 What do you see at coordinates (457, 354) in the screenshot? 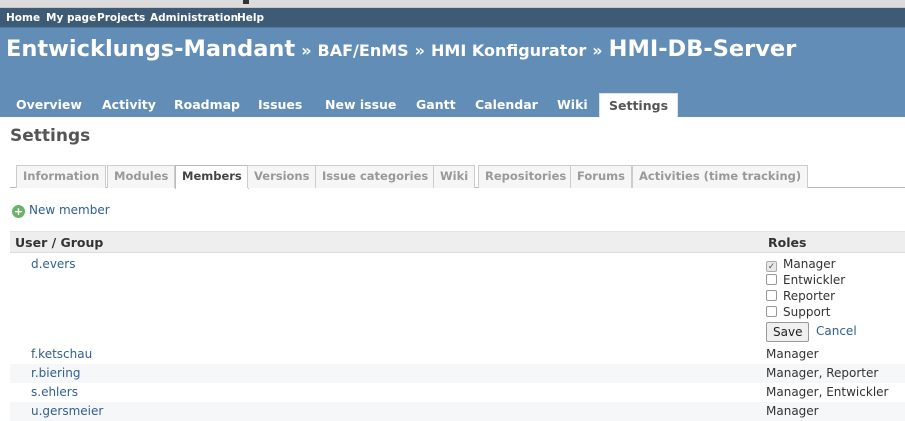
I see `table-row: f.ketschau Manager` at bounding box center [457, 354].